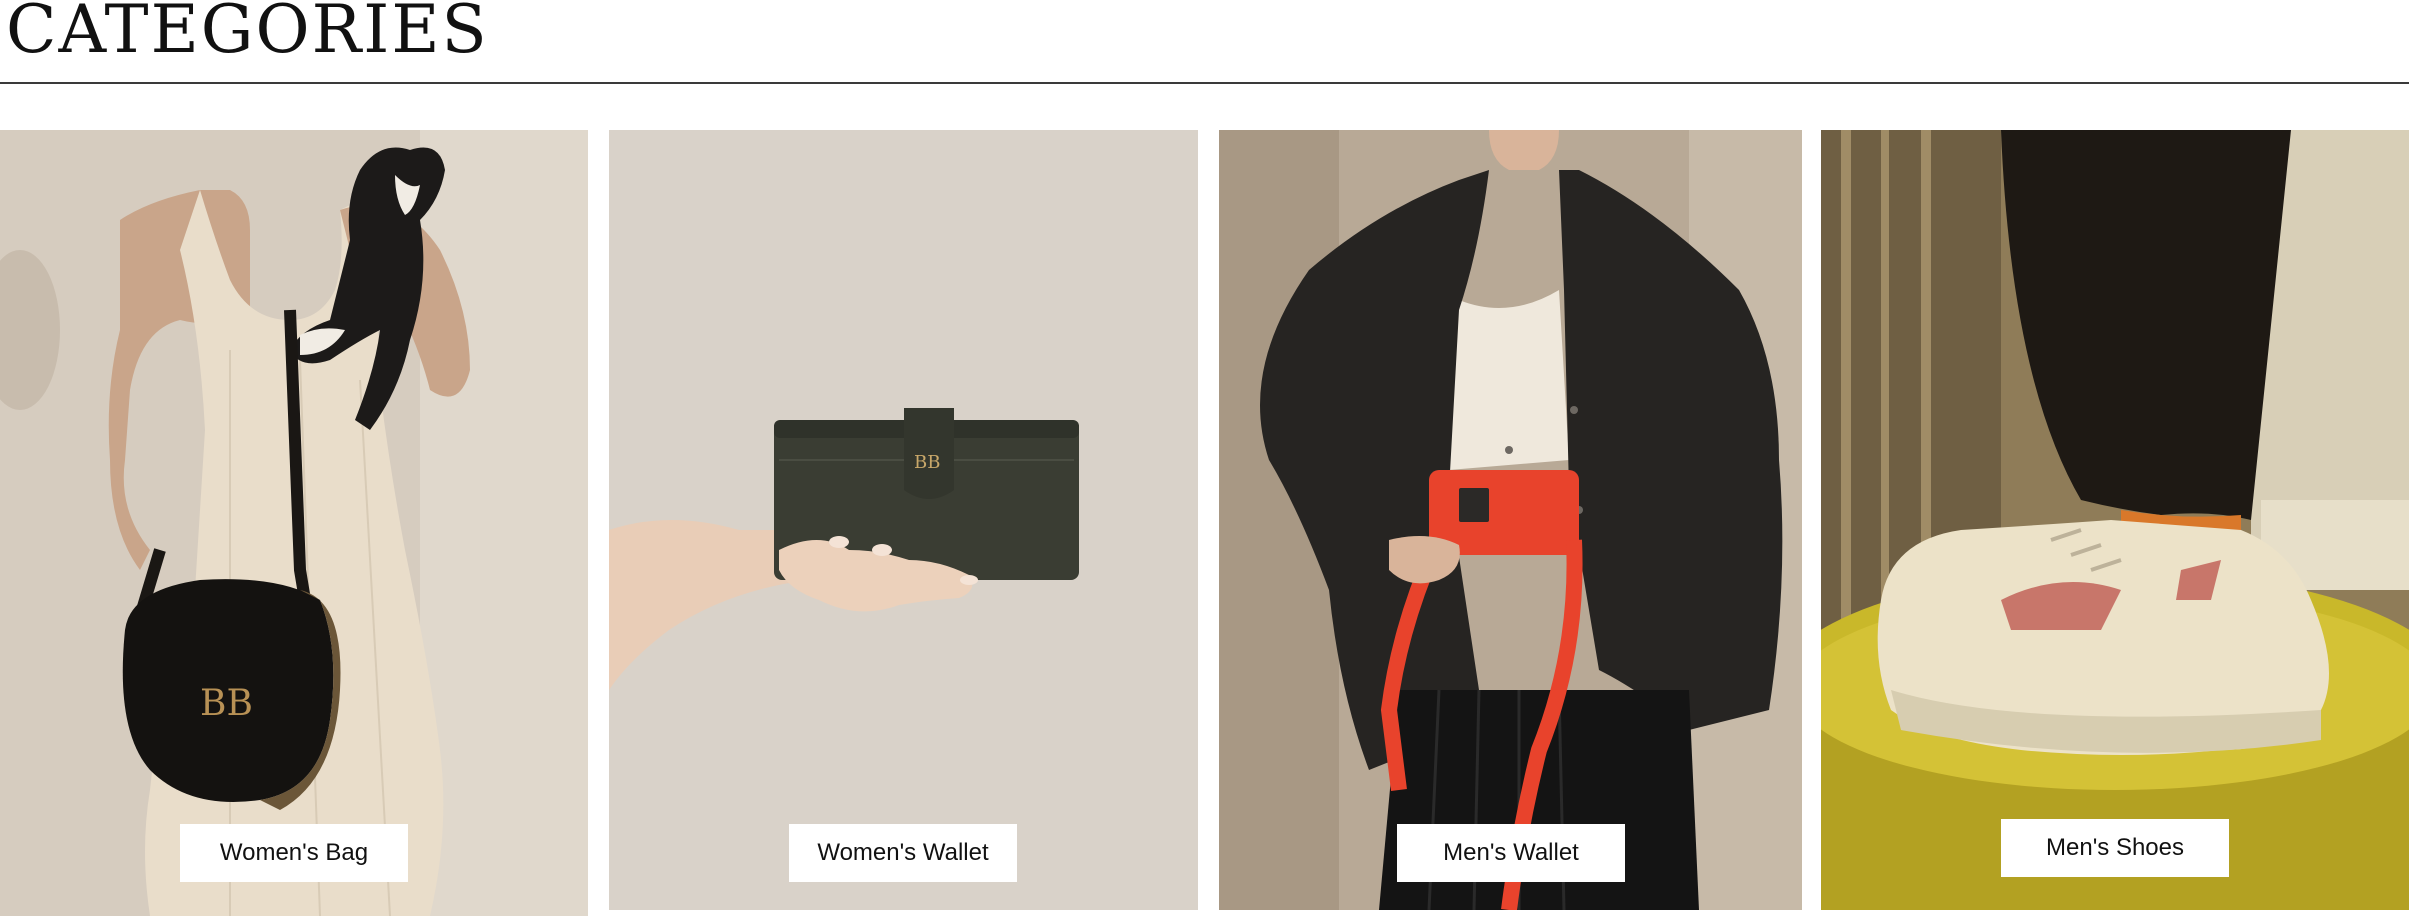 This screenshot has height=916, width=2409. Describe the element at coordinates (2115, 848) in the screenshot. I see `category-label: Men's Shoes` at that location.